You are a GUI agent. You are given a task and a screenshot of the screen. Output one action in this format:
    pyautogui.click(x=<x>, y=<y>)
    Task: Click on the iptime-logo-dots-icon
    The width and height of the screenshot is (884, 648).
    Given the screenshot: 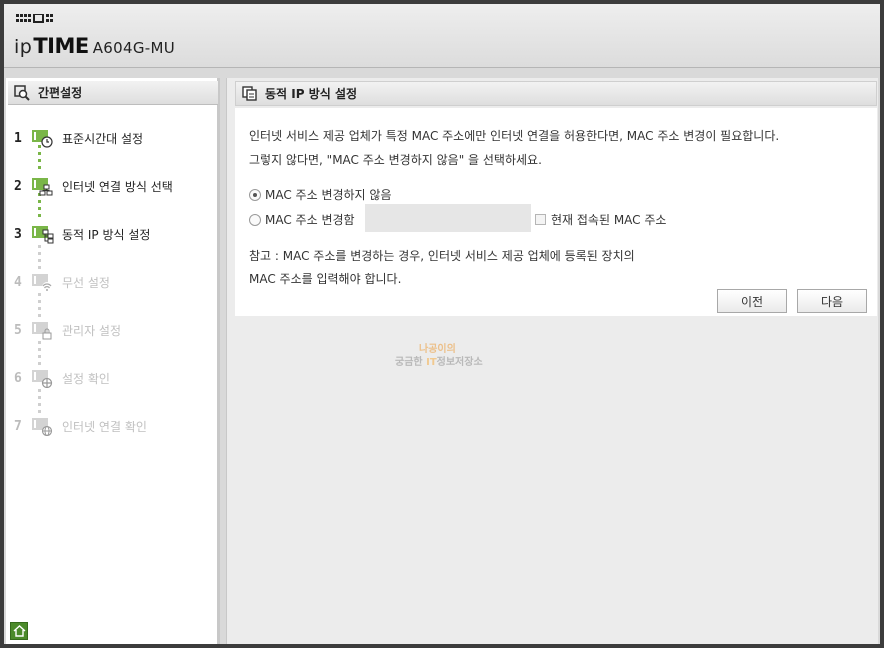 What is the action you would take?
    pyautogui.click(x=34, y=18)
    